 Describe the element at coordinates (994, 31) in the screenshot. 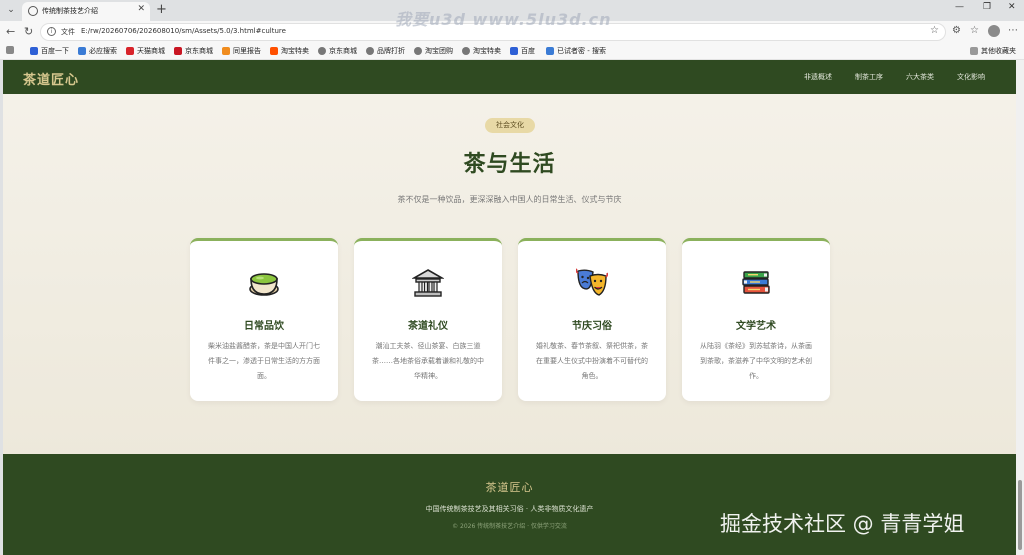

I see `profile-avatar` at that location.